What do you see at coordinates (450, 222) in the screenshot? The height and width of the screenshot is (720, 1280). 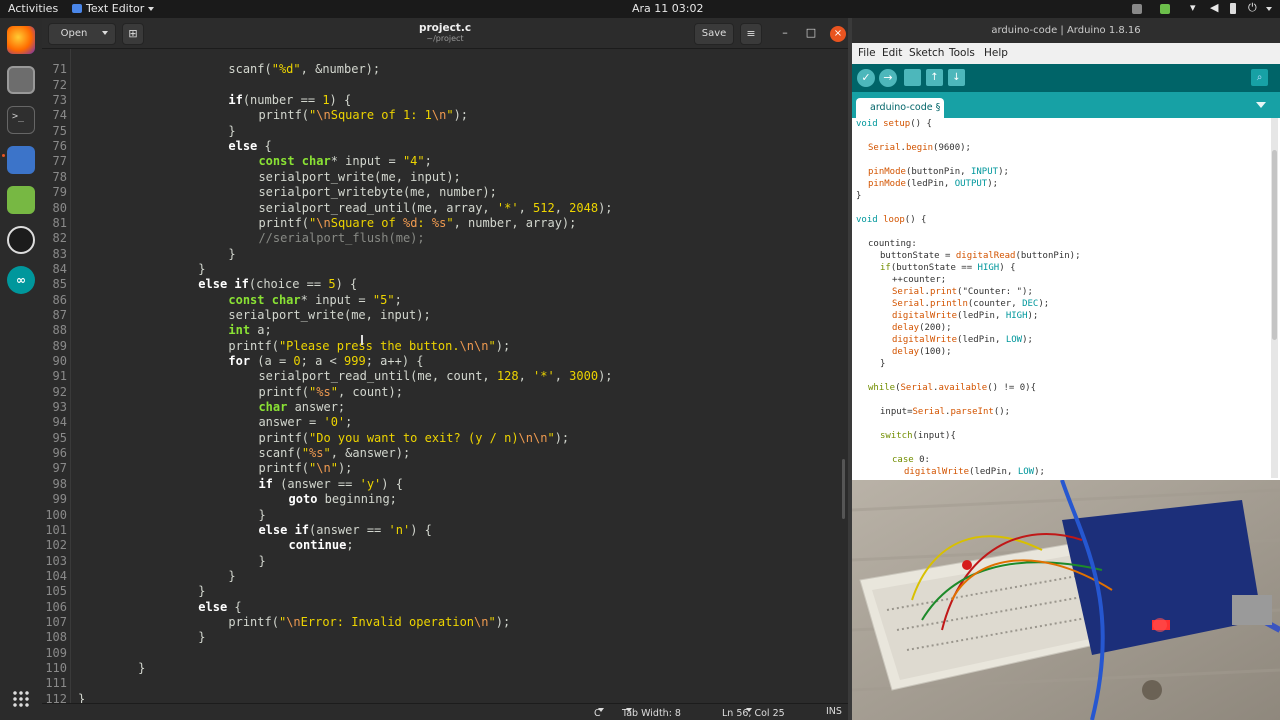 I see `code-token: "` at bounding box center [450, 222].